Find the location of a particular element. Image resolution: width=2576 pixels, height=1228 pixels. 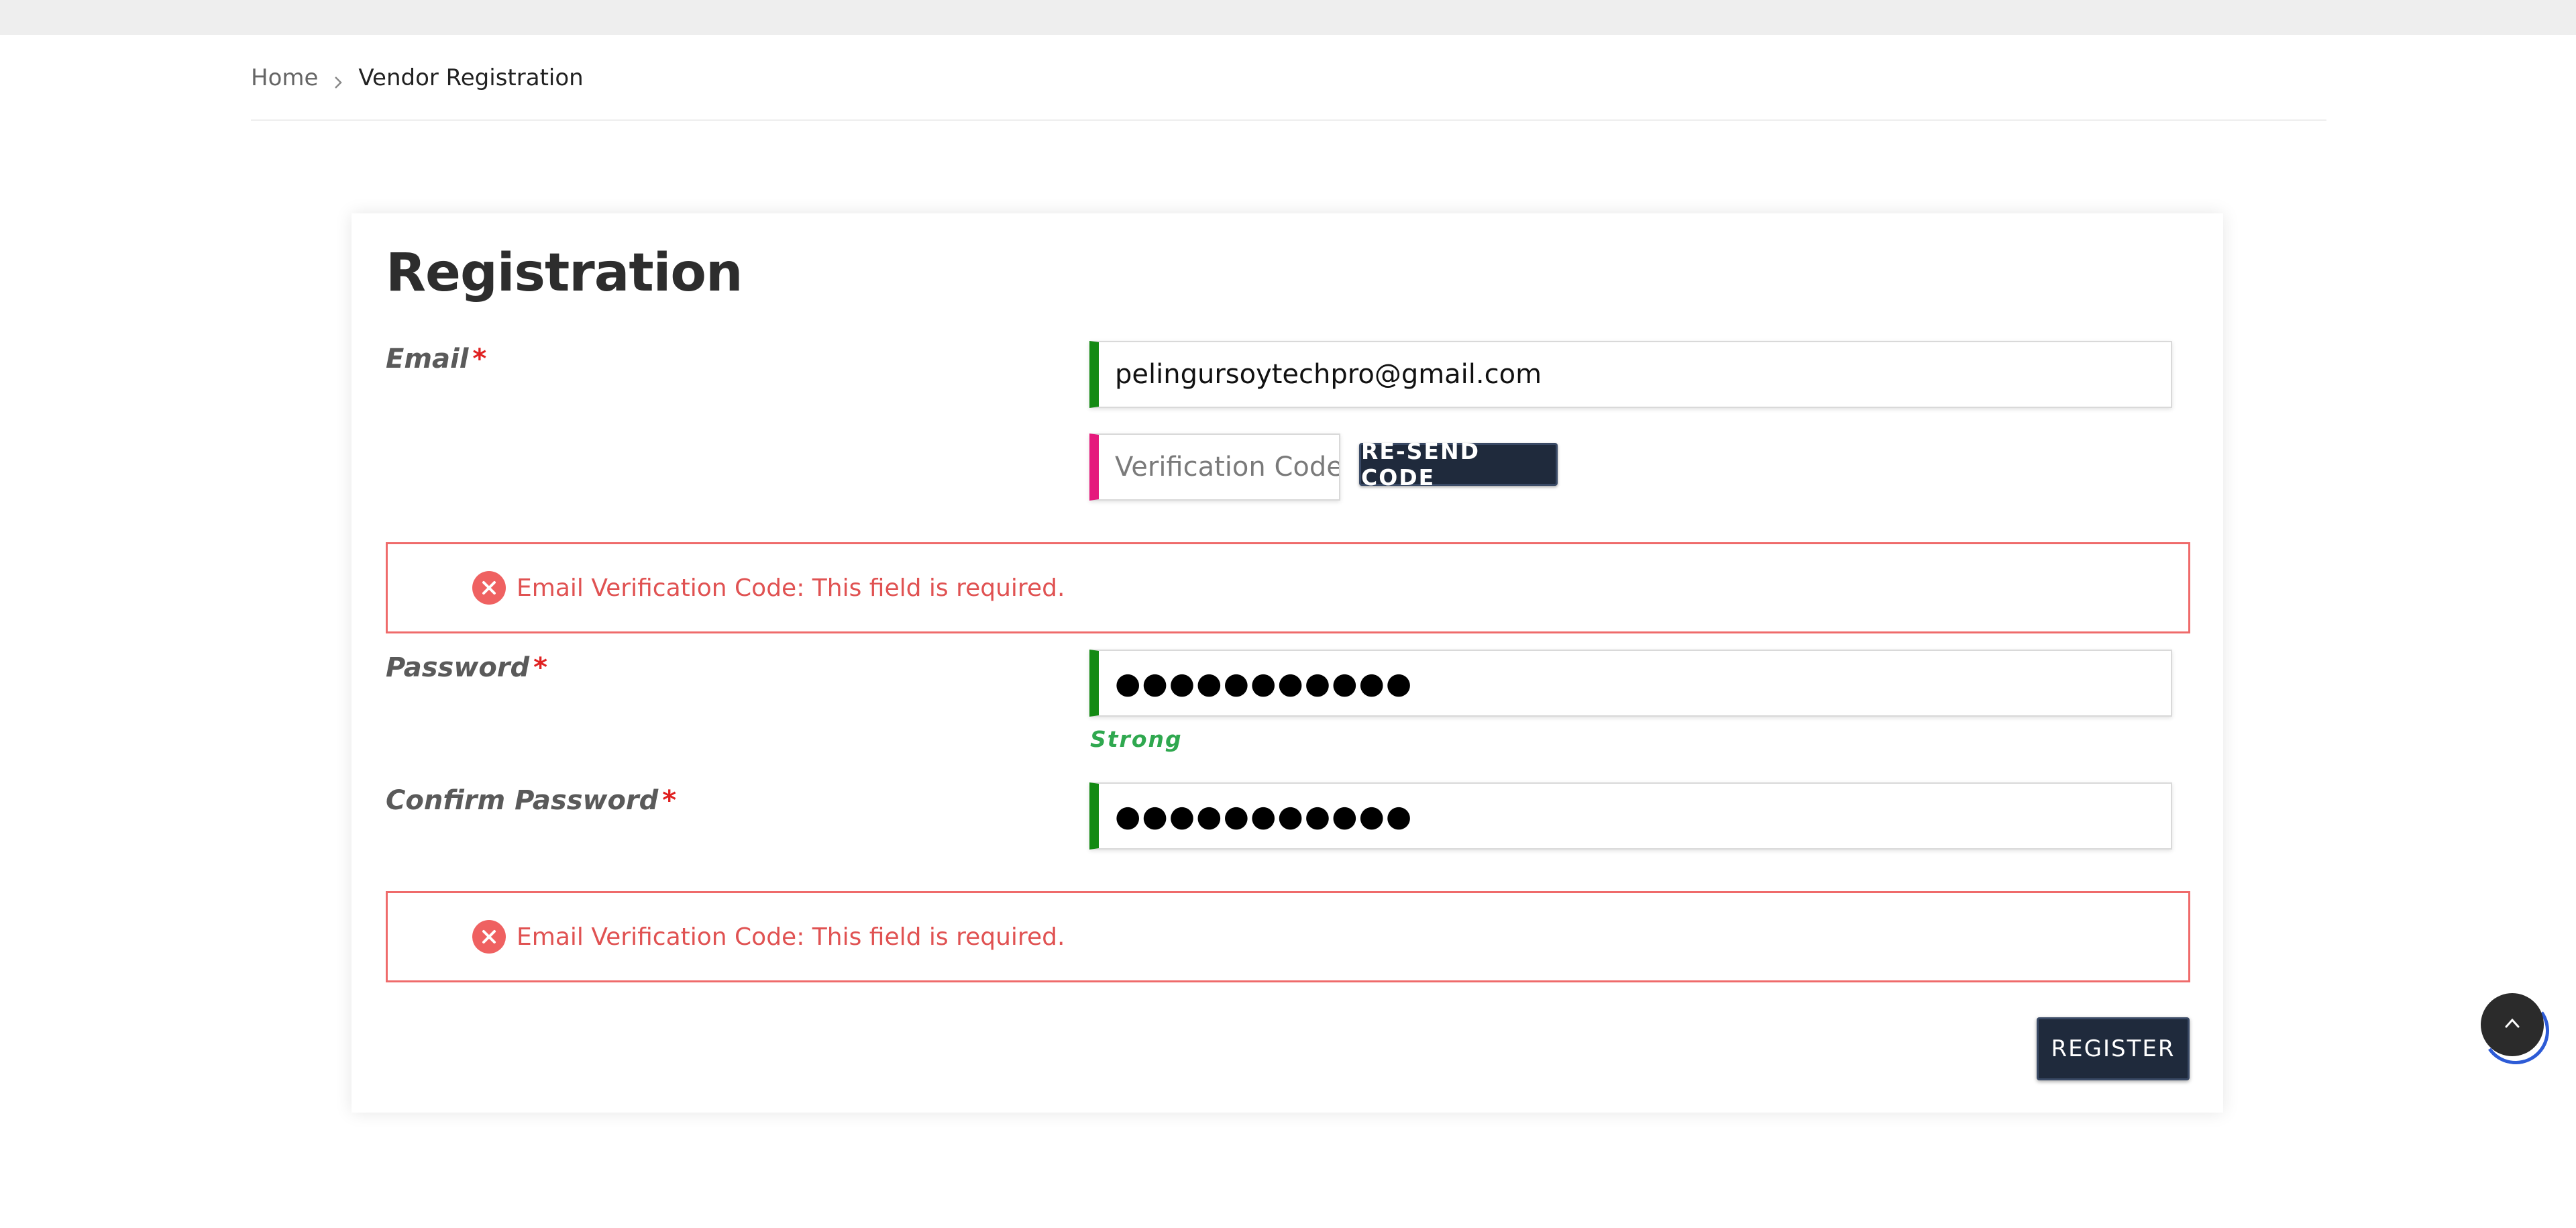

confirm-password-masked-value: ●●●●●●●●●●● is located at coordinates (1264, 816).